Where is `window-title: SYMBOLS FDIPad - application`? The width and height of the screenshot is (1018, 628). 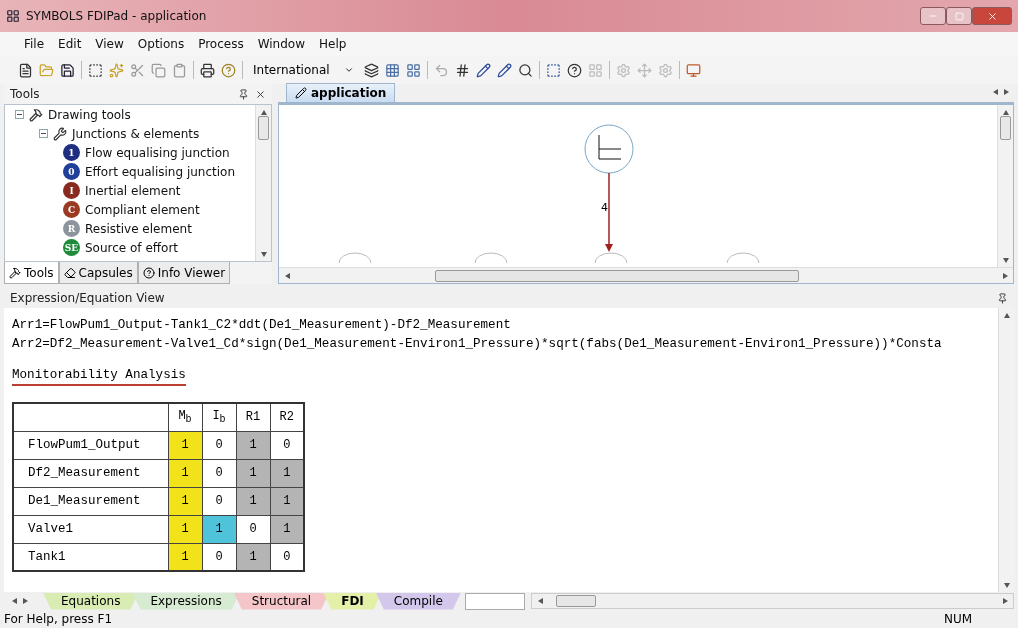 window-title: SYMBOLS FDIPad - application is located at coordinates (116, 16).